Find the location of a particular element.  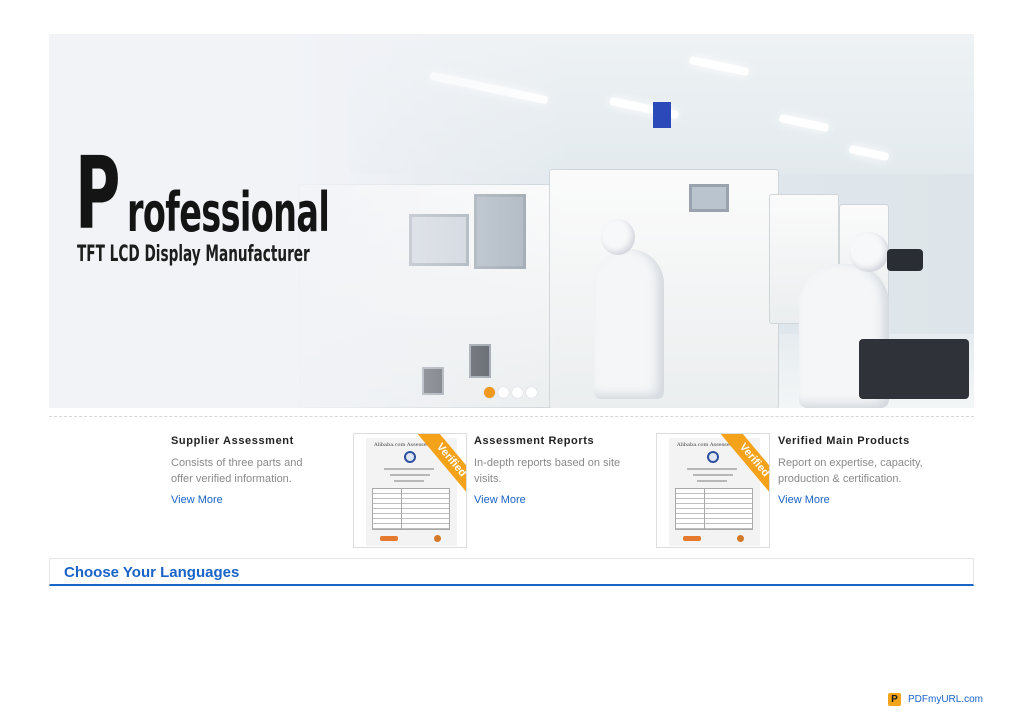

feature-desc-line: offer verified information. is located at coordinates (231, 479).